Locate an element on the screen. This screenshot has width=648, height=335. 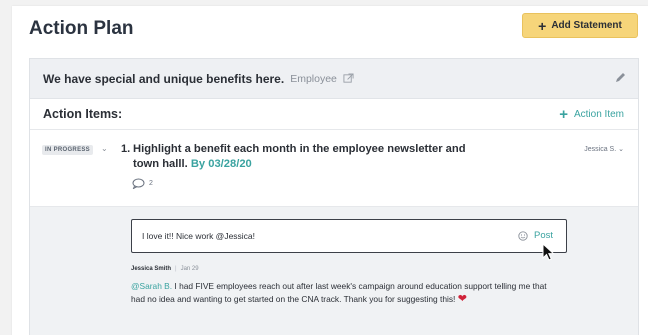
comment-count: 2 is located at coordinates (151, 183).